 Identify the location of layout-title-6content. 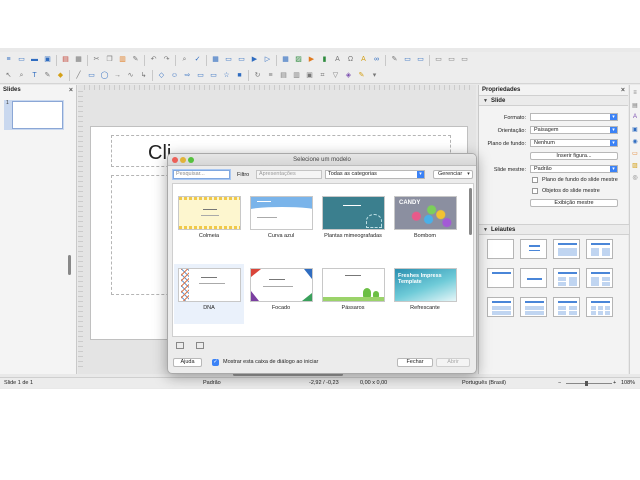
(599, 307).